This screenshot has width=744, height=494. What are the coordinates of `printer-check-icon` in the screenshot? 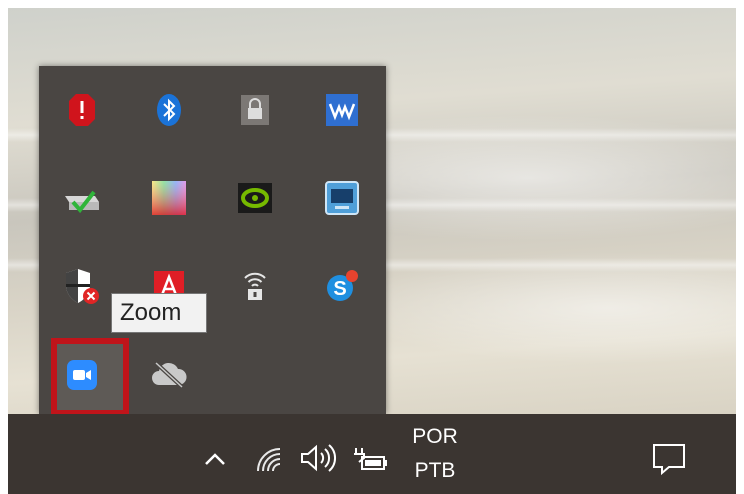 It's located at (82, 198).